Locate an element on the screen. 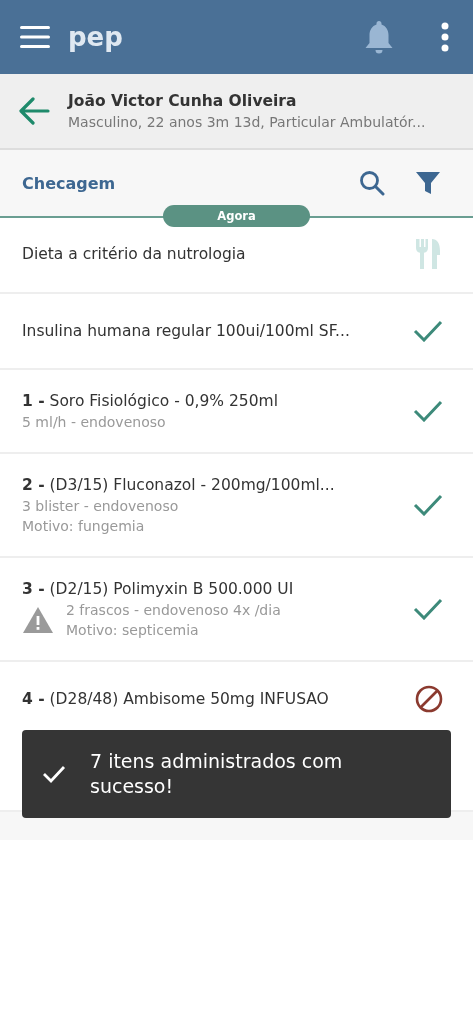 The width and height of the screenshot is (473, 1024). menu-button is located at coordinates (35, 37).